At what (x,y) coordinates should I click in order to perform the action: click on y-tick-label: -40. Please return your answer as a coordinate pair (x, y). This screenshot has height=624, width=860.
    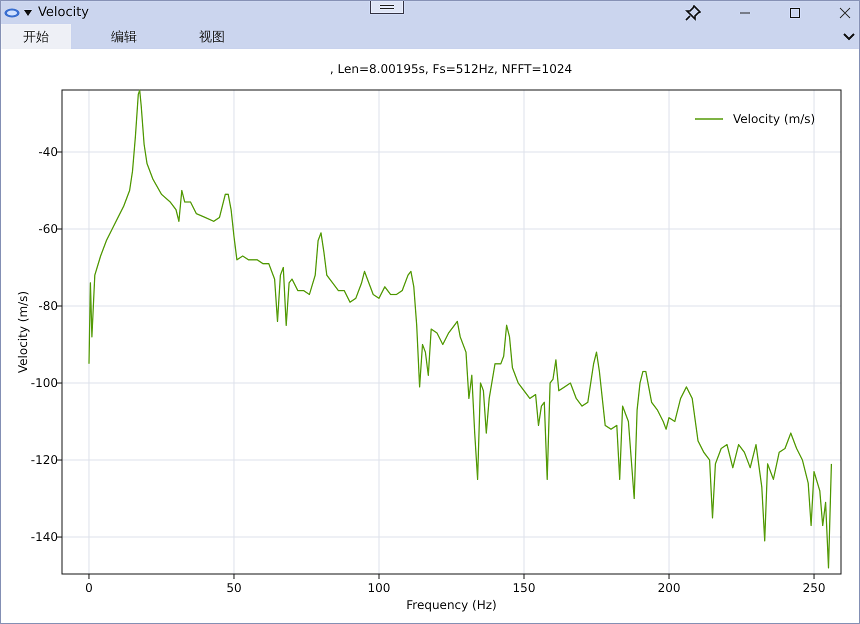
    Looking at the image, I should click on (48, 152).